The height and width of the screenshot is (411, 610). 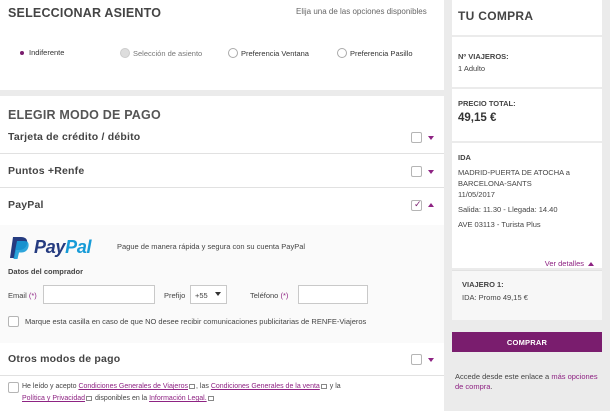 What do you see at coordinates (416, 359) in the screenshot?
I see `payment-otros-checkbox` at bounding box center [416, 359].